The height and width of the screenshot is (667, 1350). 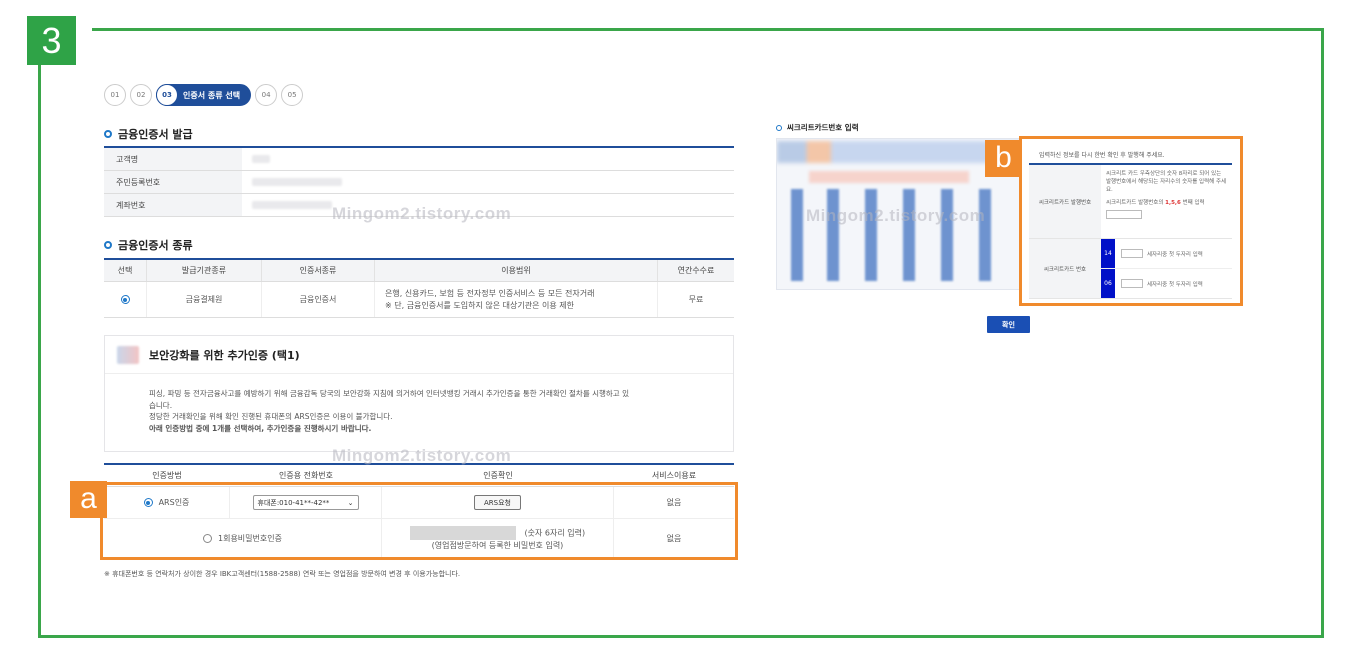 What do you see at coordinates (516, 270) in the screenshot?
I see `col-scope: 이용범위` at bounding box center [516, 270].